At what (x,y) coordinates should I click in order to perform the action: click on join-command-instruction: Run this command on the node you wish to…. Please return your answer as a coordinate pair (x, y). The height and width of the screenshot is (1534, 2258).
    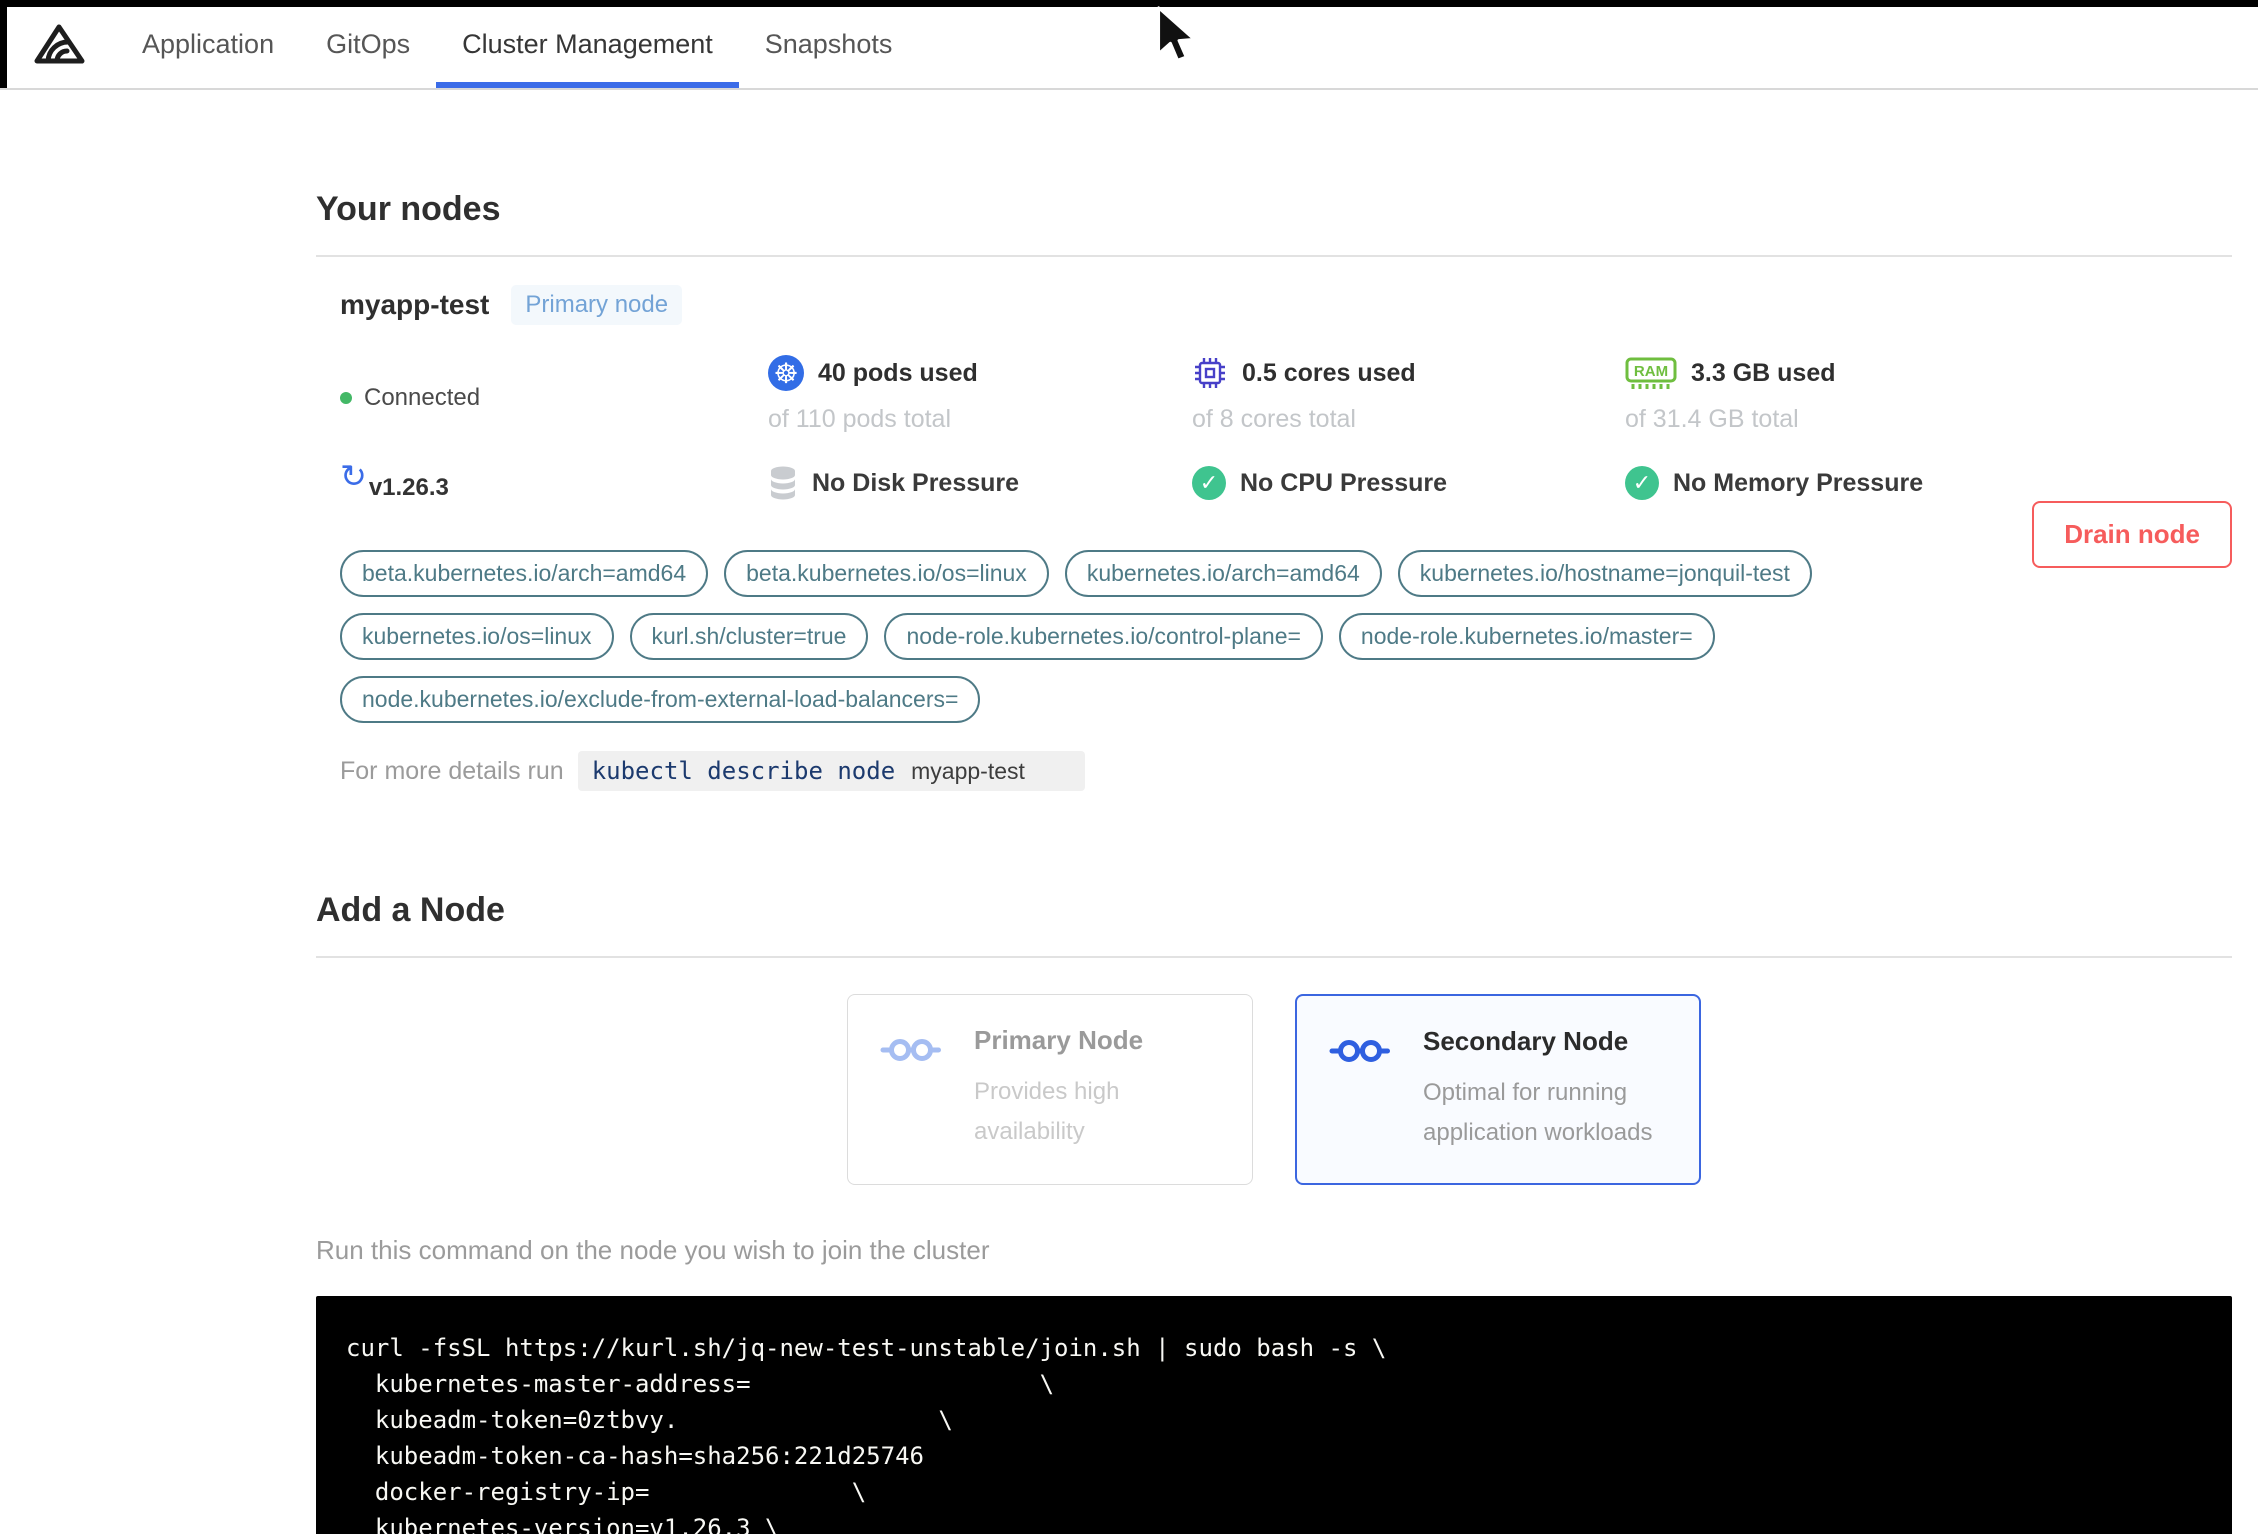
    Looking at the image, I should click on (653, 1250).